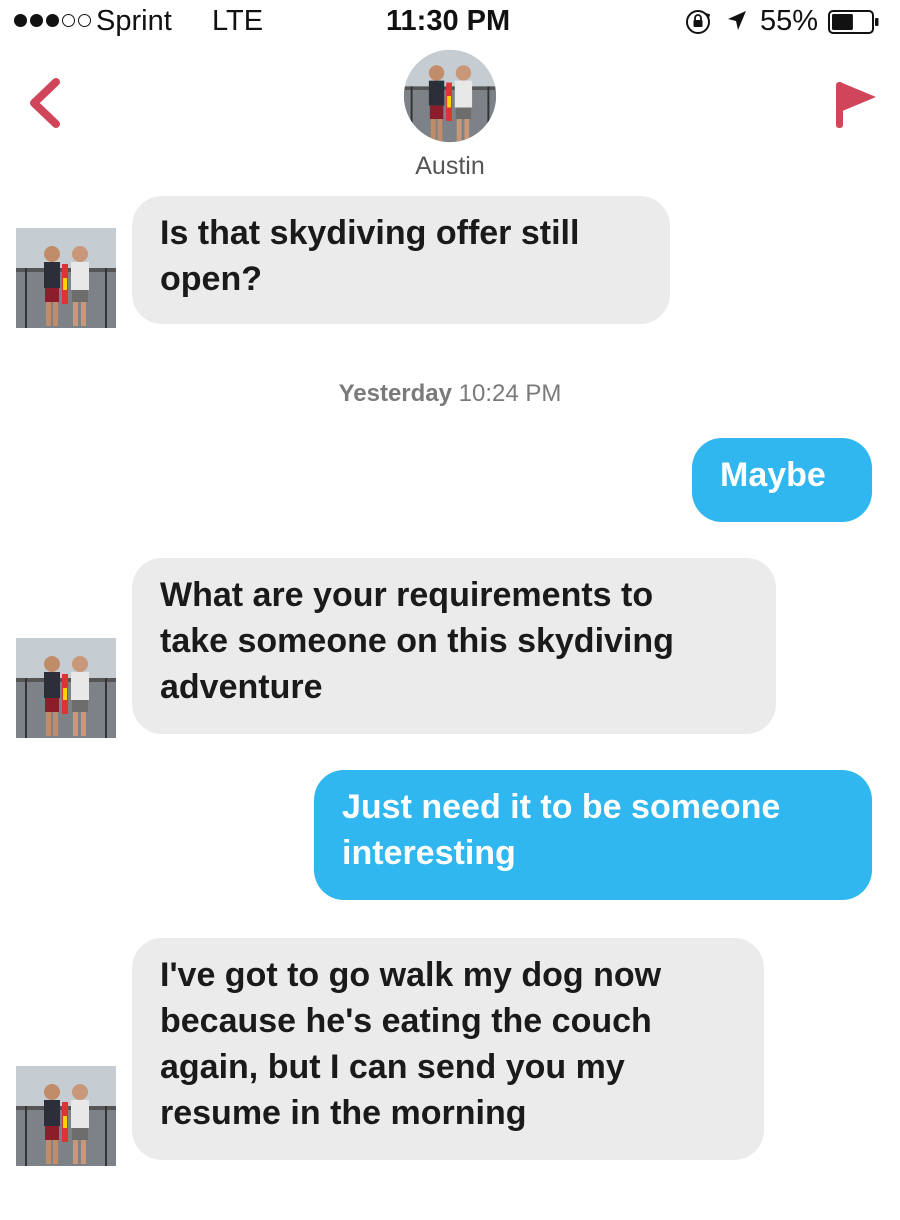 Image resolution: width=900 pixels, height=1220 pixels. I want to click on contact-name: Austin, so click(450, 166).